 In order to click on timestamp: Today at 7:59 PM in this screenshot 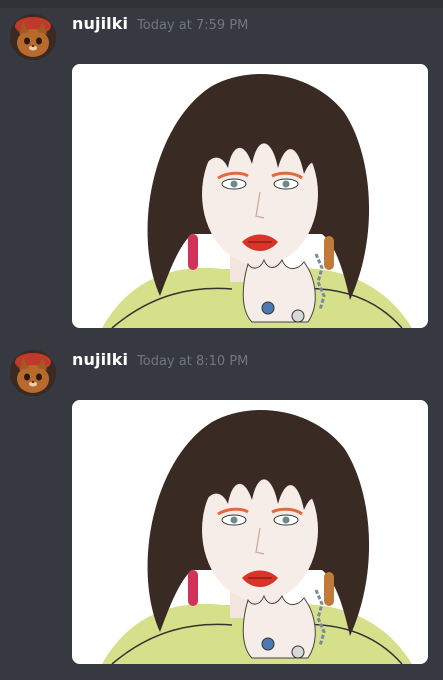, I will do `click(192, 25)`.